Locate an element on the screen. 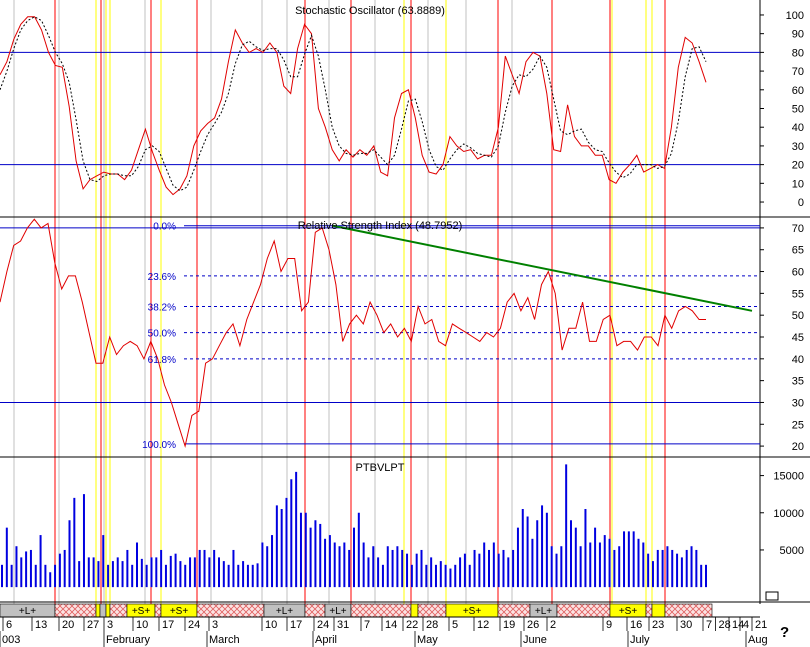  y-tick-label: 100 is located at coordinates (795, 16).